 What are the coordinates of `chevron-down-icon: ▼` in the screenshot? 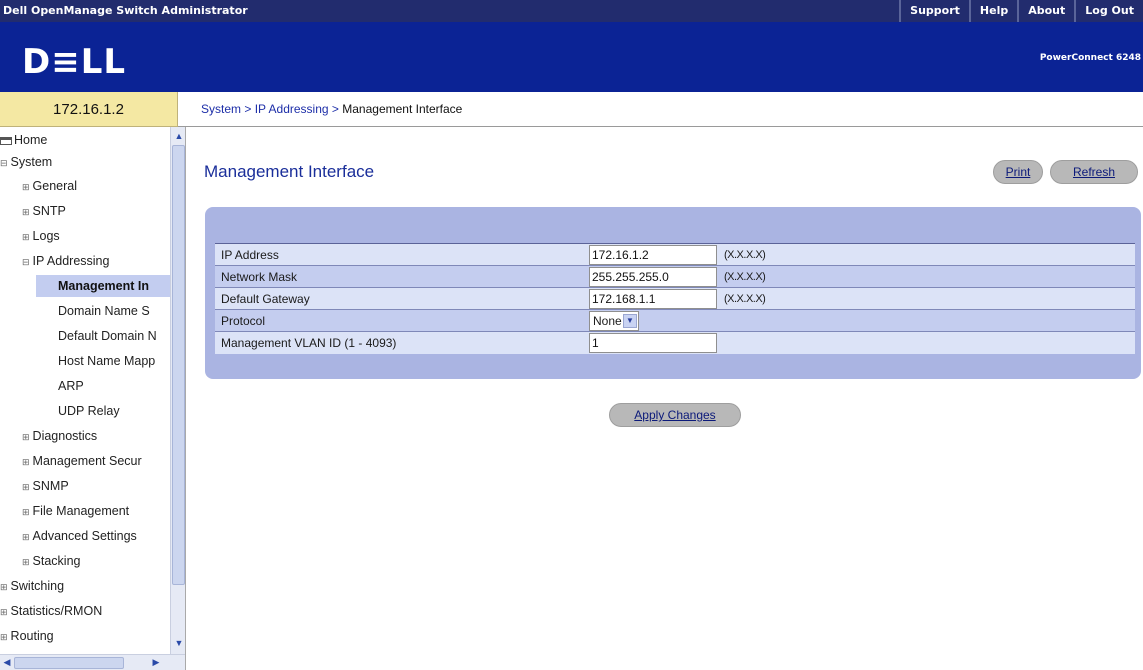 It's located at (630, 320).